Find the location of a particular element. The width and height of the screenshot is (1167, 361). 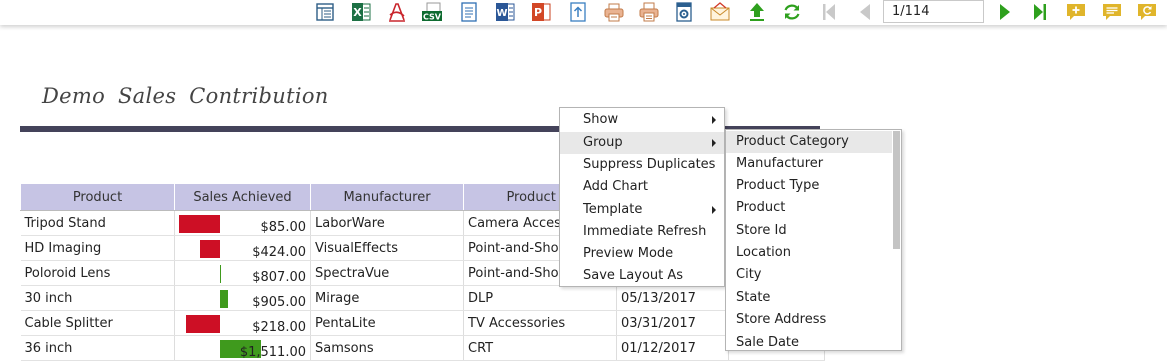

cell-manufacturer: Samsons is located at coordinates (387, 348).